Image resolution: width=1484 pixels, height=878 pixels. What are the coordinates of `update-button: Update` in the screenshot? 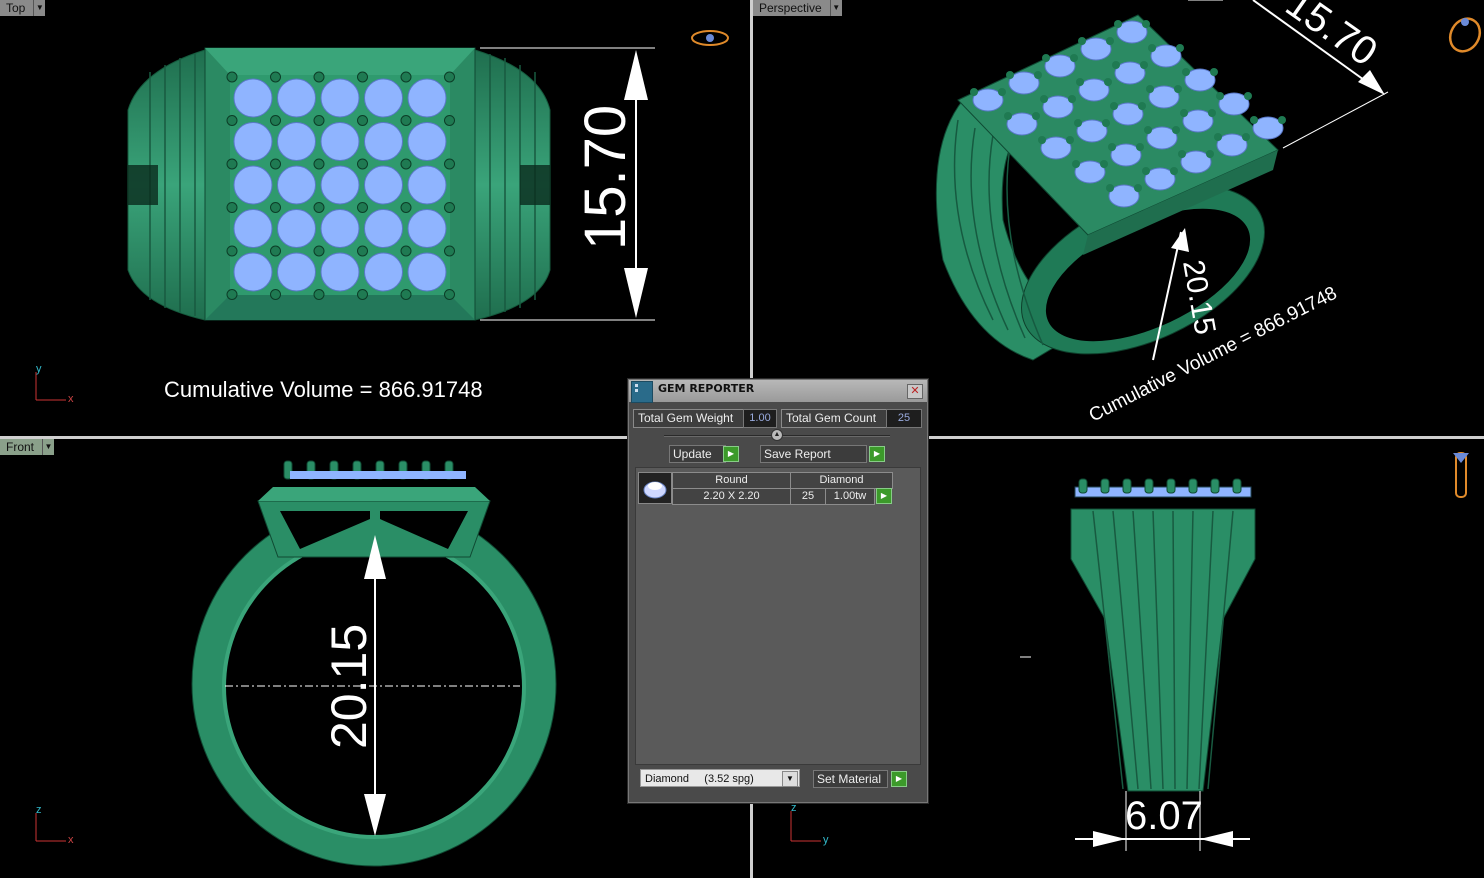 It's located at (697, 454).